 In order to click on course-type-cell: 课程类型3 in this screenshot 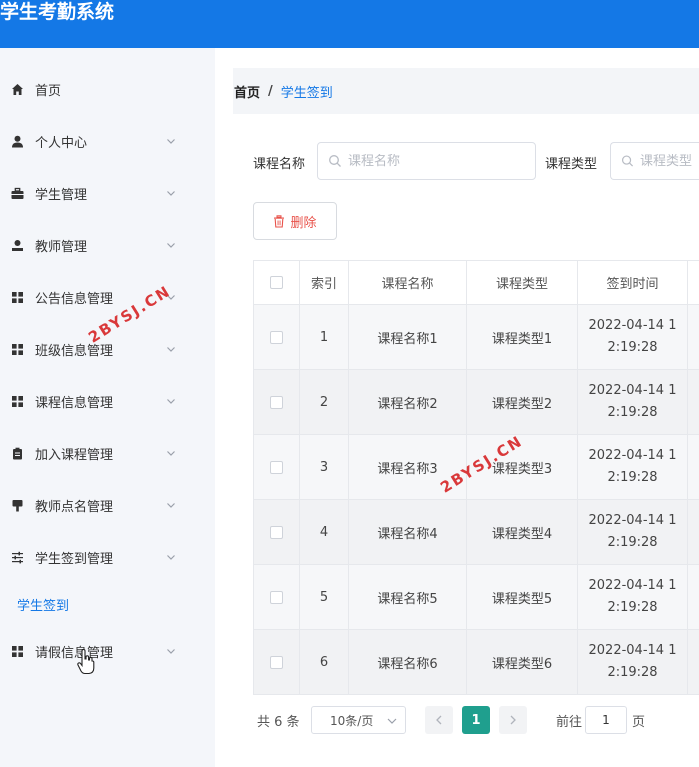, I will do `click(522, 467)`.